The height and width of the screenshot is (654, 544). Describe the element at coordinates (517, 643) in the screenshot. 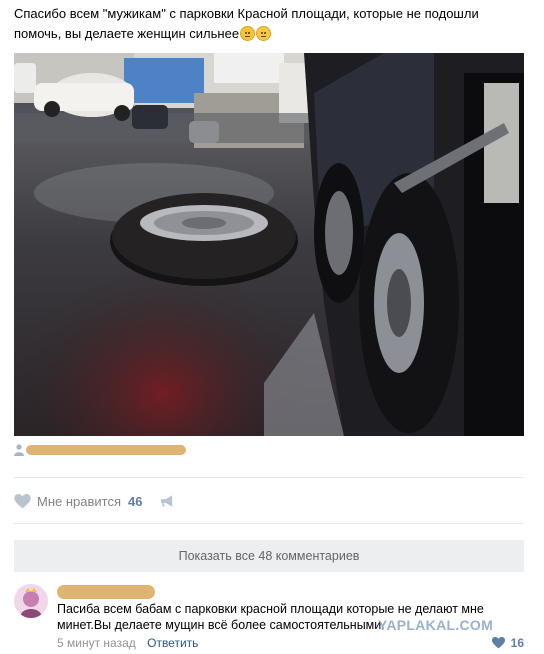

I see `comment-like-count: 16` at that location.